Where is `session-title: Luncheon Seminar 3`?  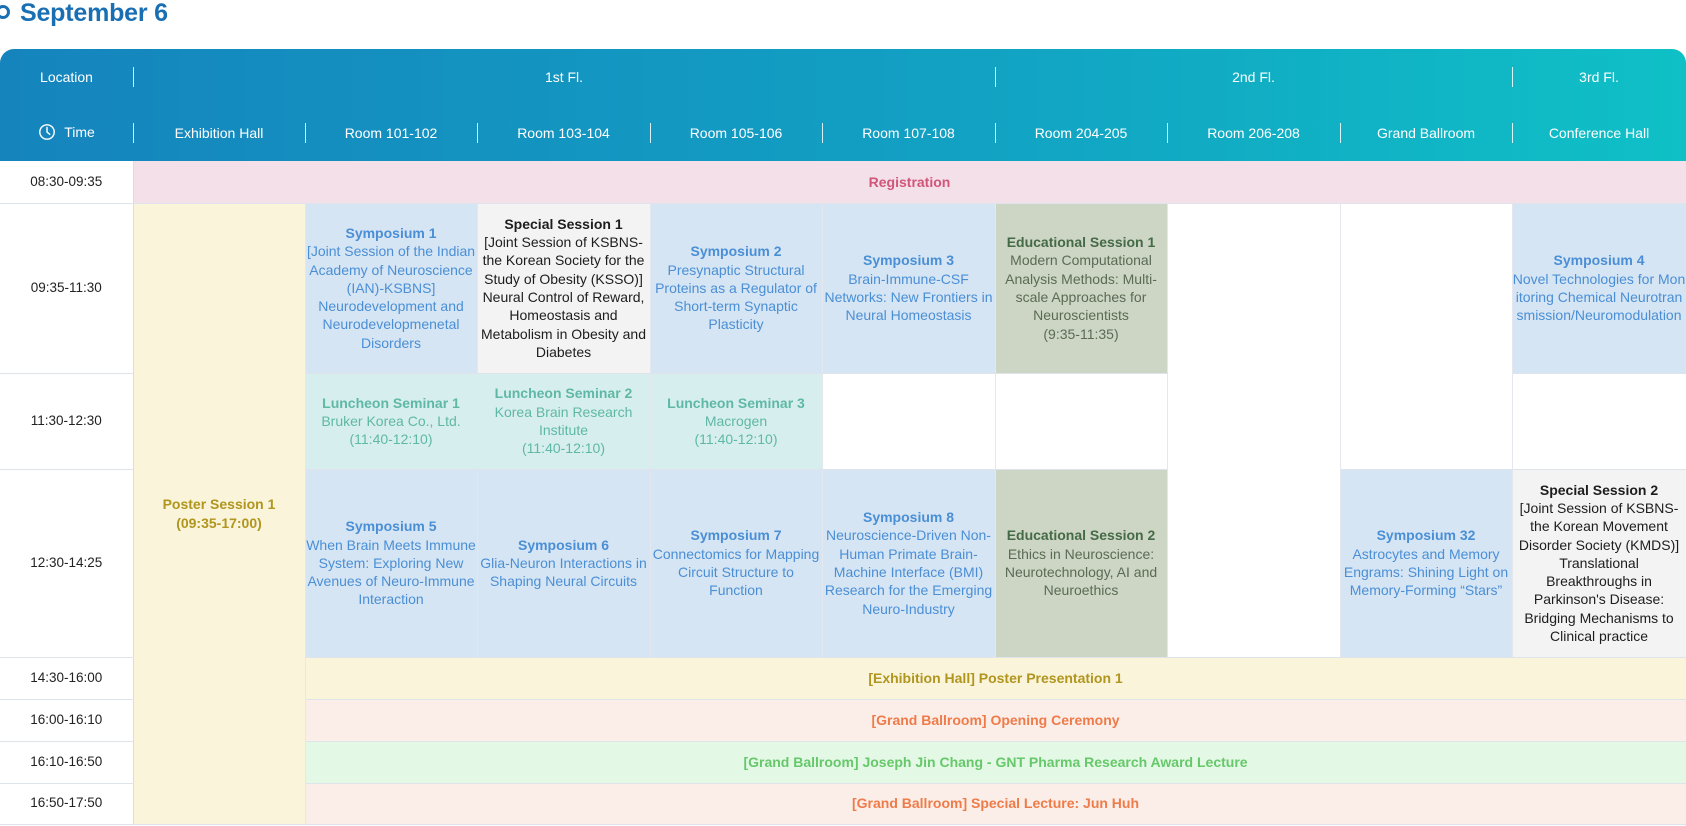
session-title: Luncheon Seminar 3 is located at coordinates (736, 402).